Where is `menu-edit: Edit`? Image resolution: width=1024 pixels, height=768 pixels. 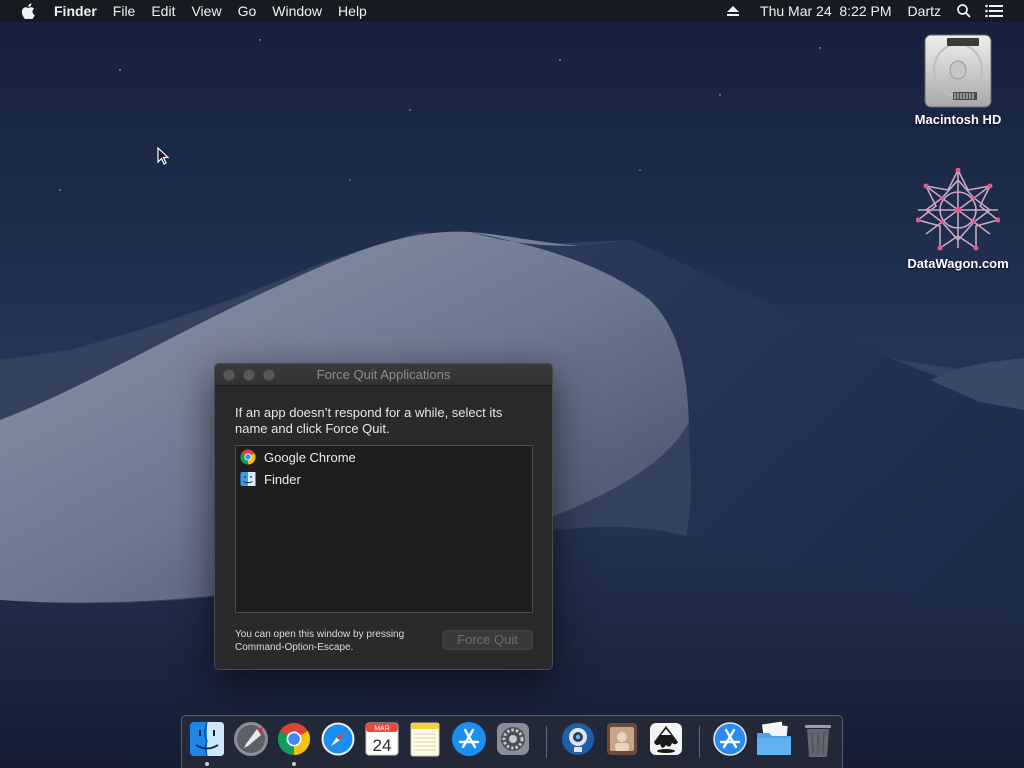
menu-edit: Edit is located at coordinates (163, 11).